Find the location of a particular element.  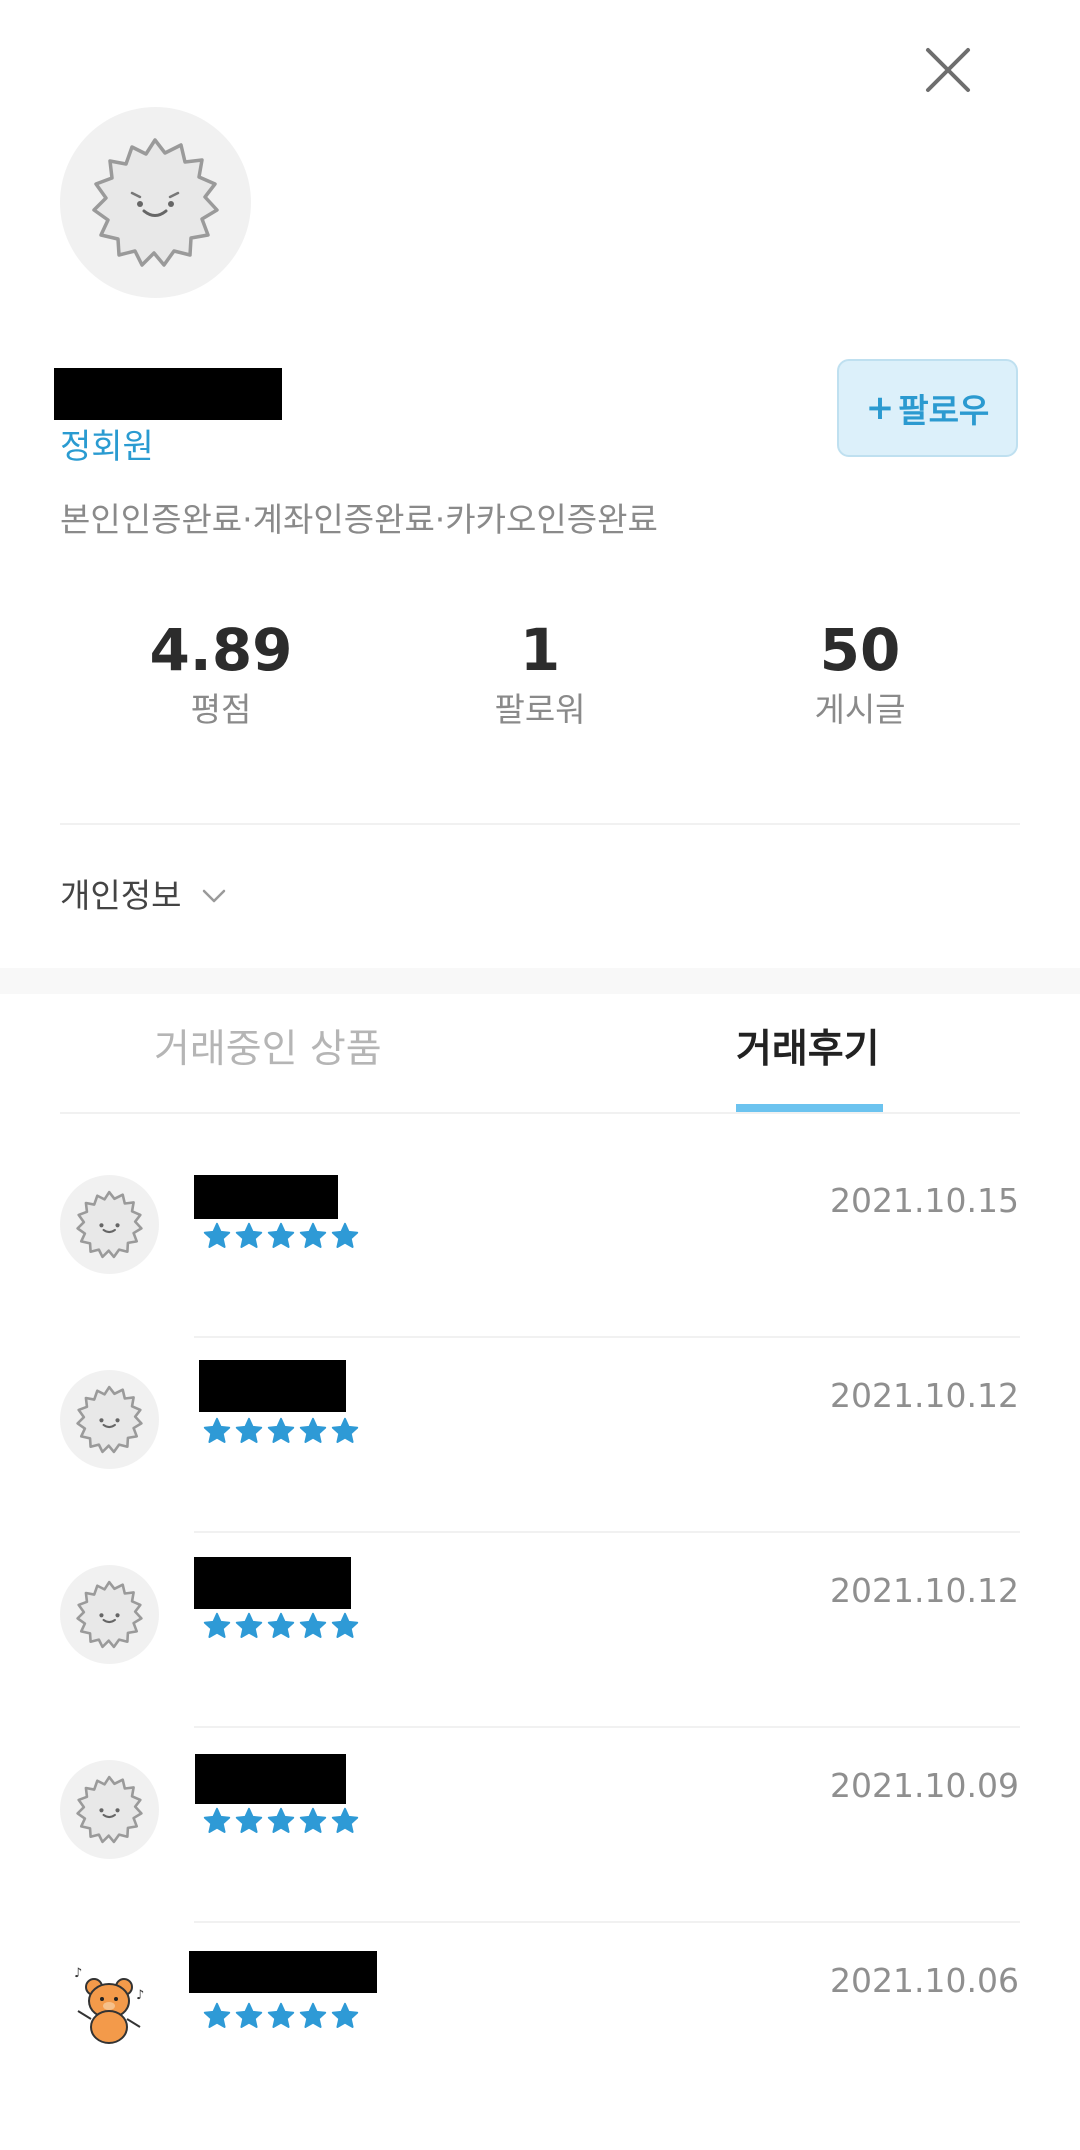

chevron-down-icon is located at coordinates (214, 896).